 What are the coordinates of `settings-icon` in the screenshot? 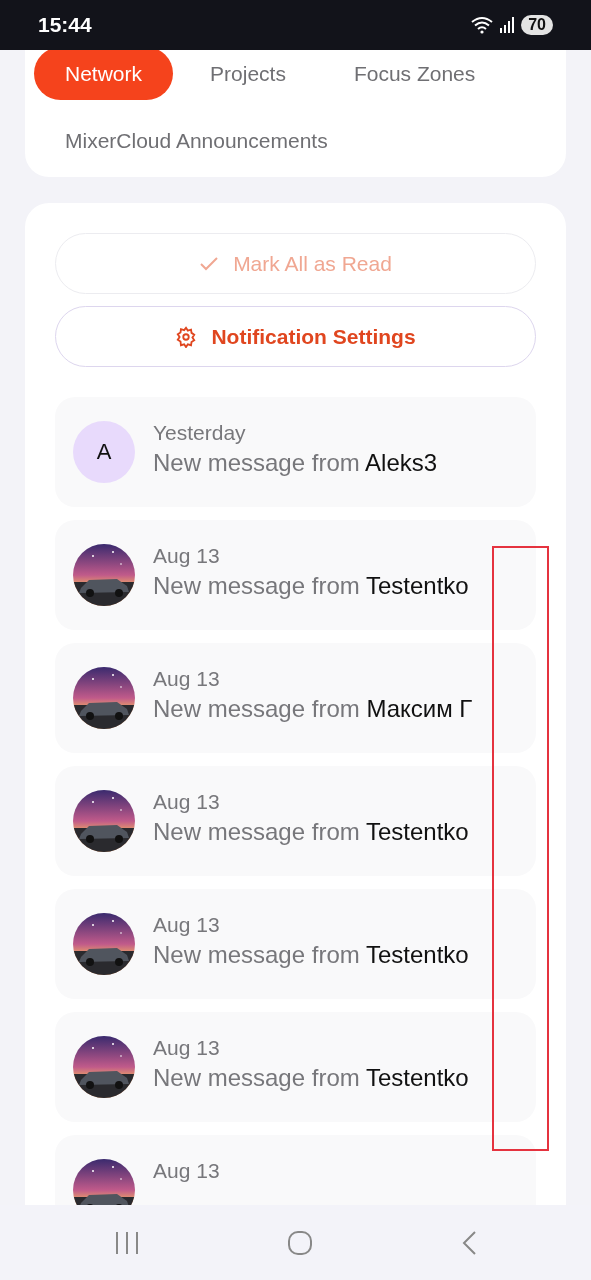 It's located at (186, 336).